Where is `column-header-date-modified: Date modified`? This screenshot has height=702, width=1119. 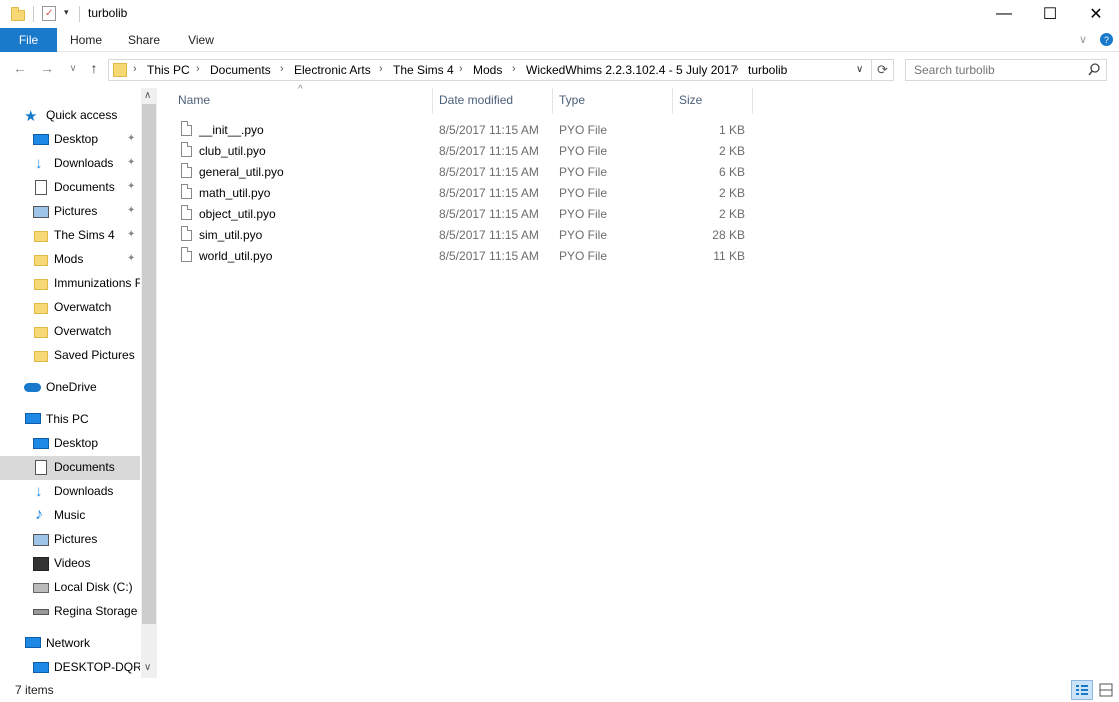 column-header-date-modified: Date modified is located at coordinates (476, 100).